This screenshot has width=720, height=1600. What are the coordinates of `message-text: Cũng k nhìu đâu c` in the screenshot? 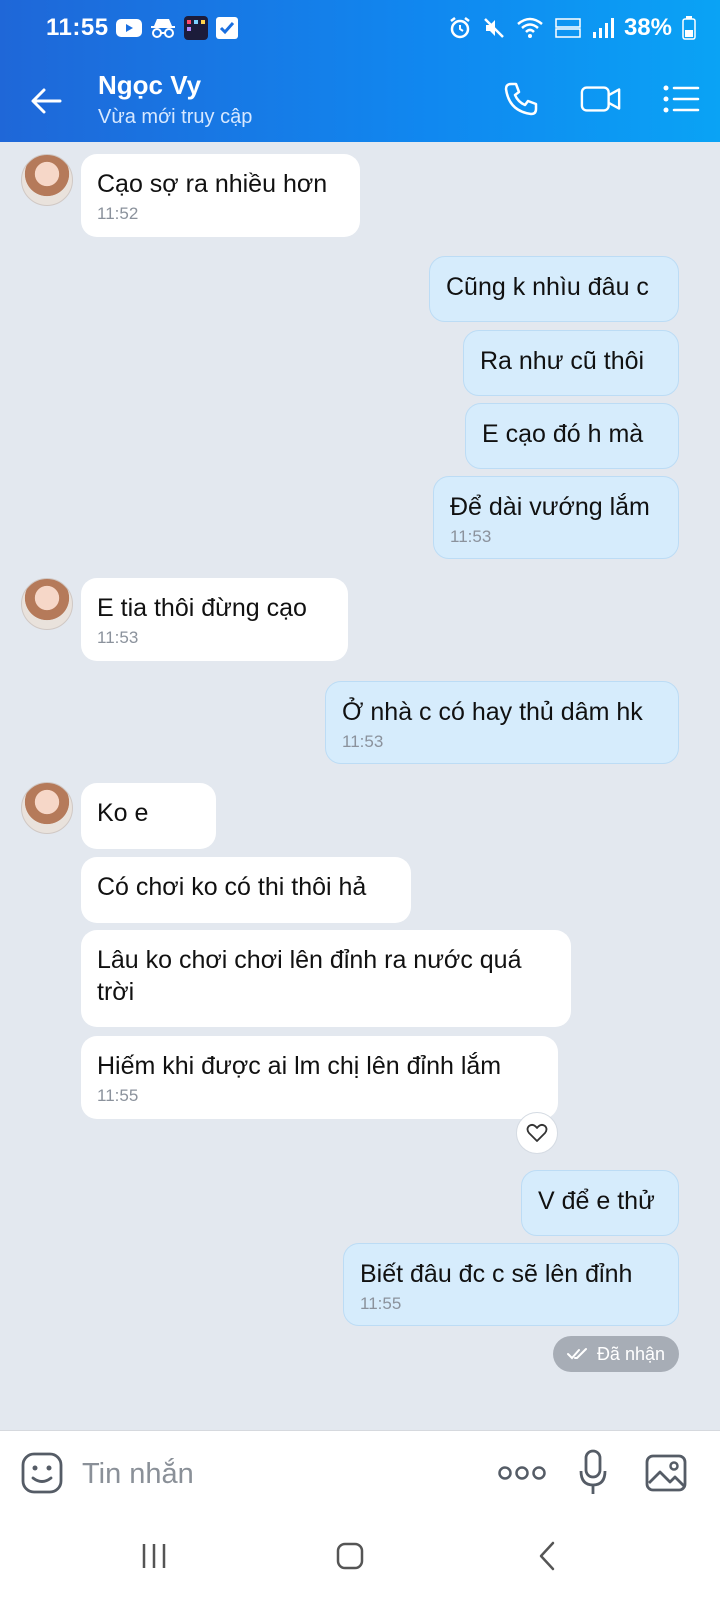 It's located at (547, 287).